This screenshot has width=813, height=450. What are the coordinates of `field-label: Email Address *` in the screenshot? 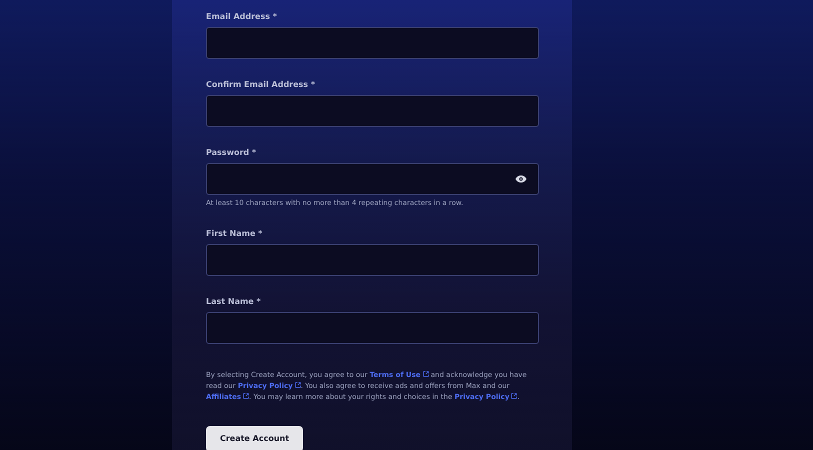 It's located at (241, 17).